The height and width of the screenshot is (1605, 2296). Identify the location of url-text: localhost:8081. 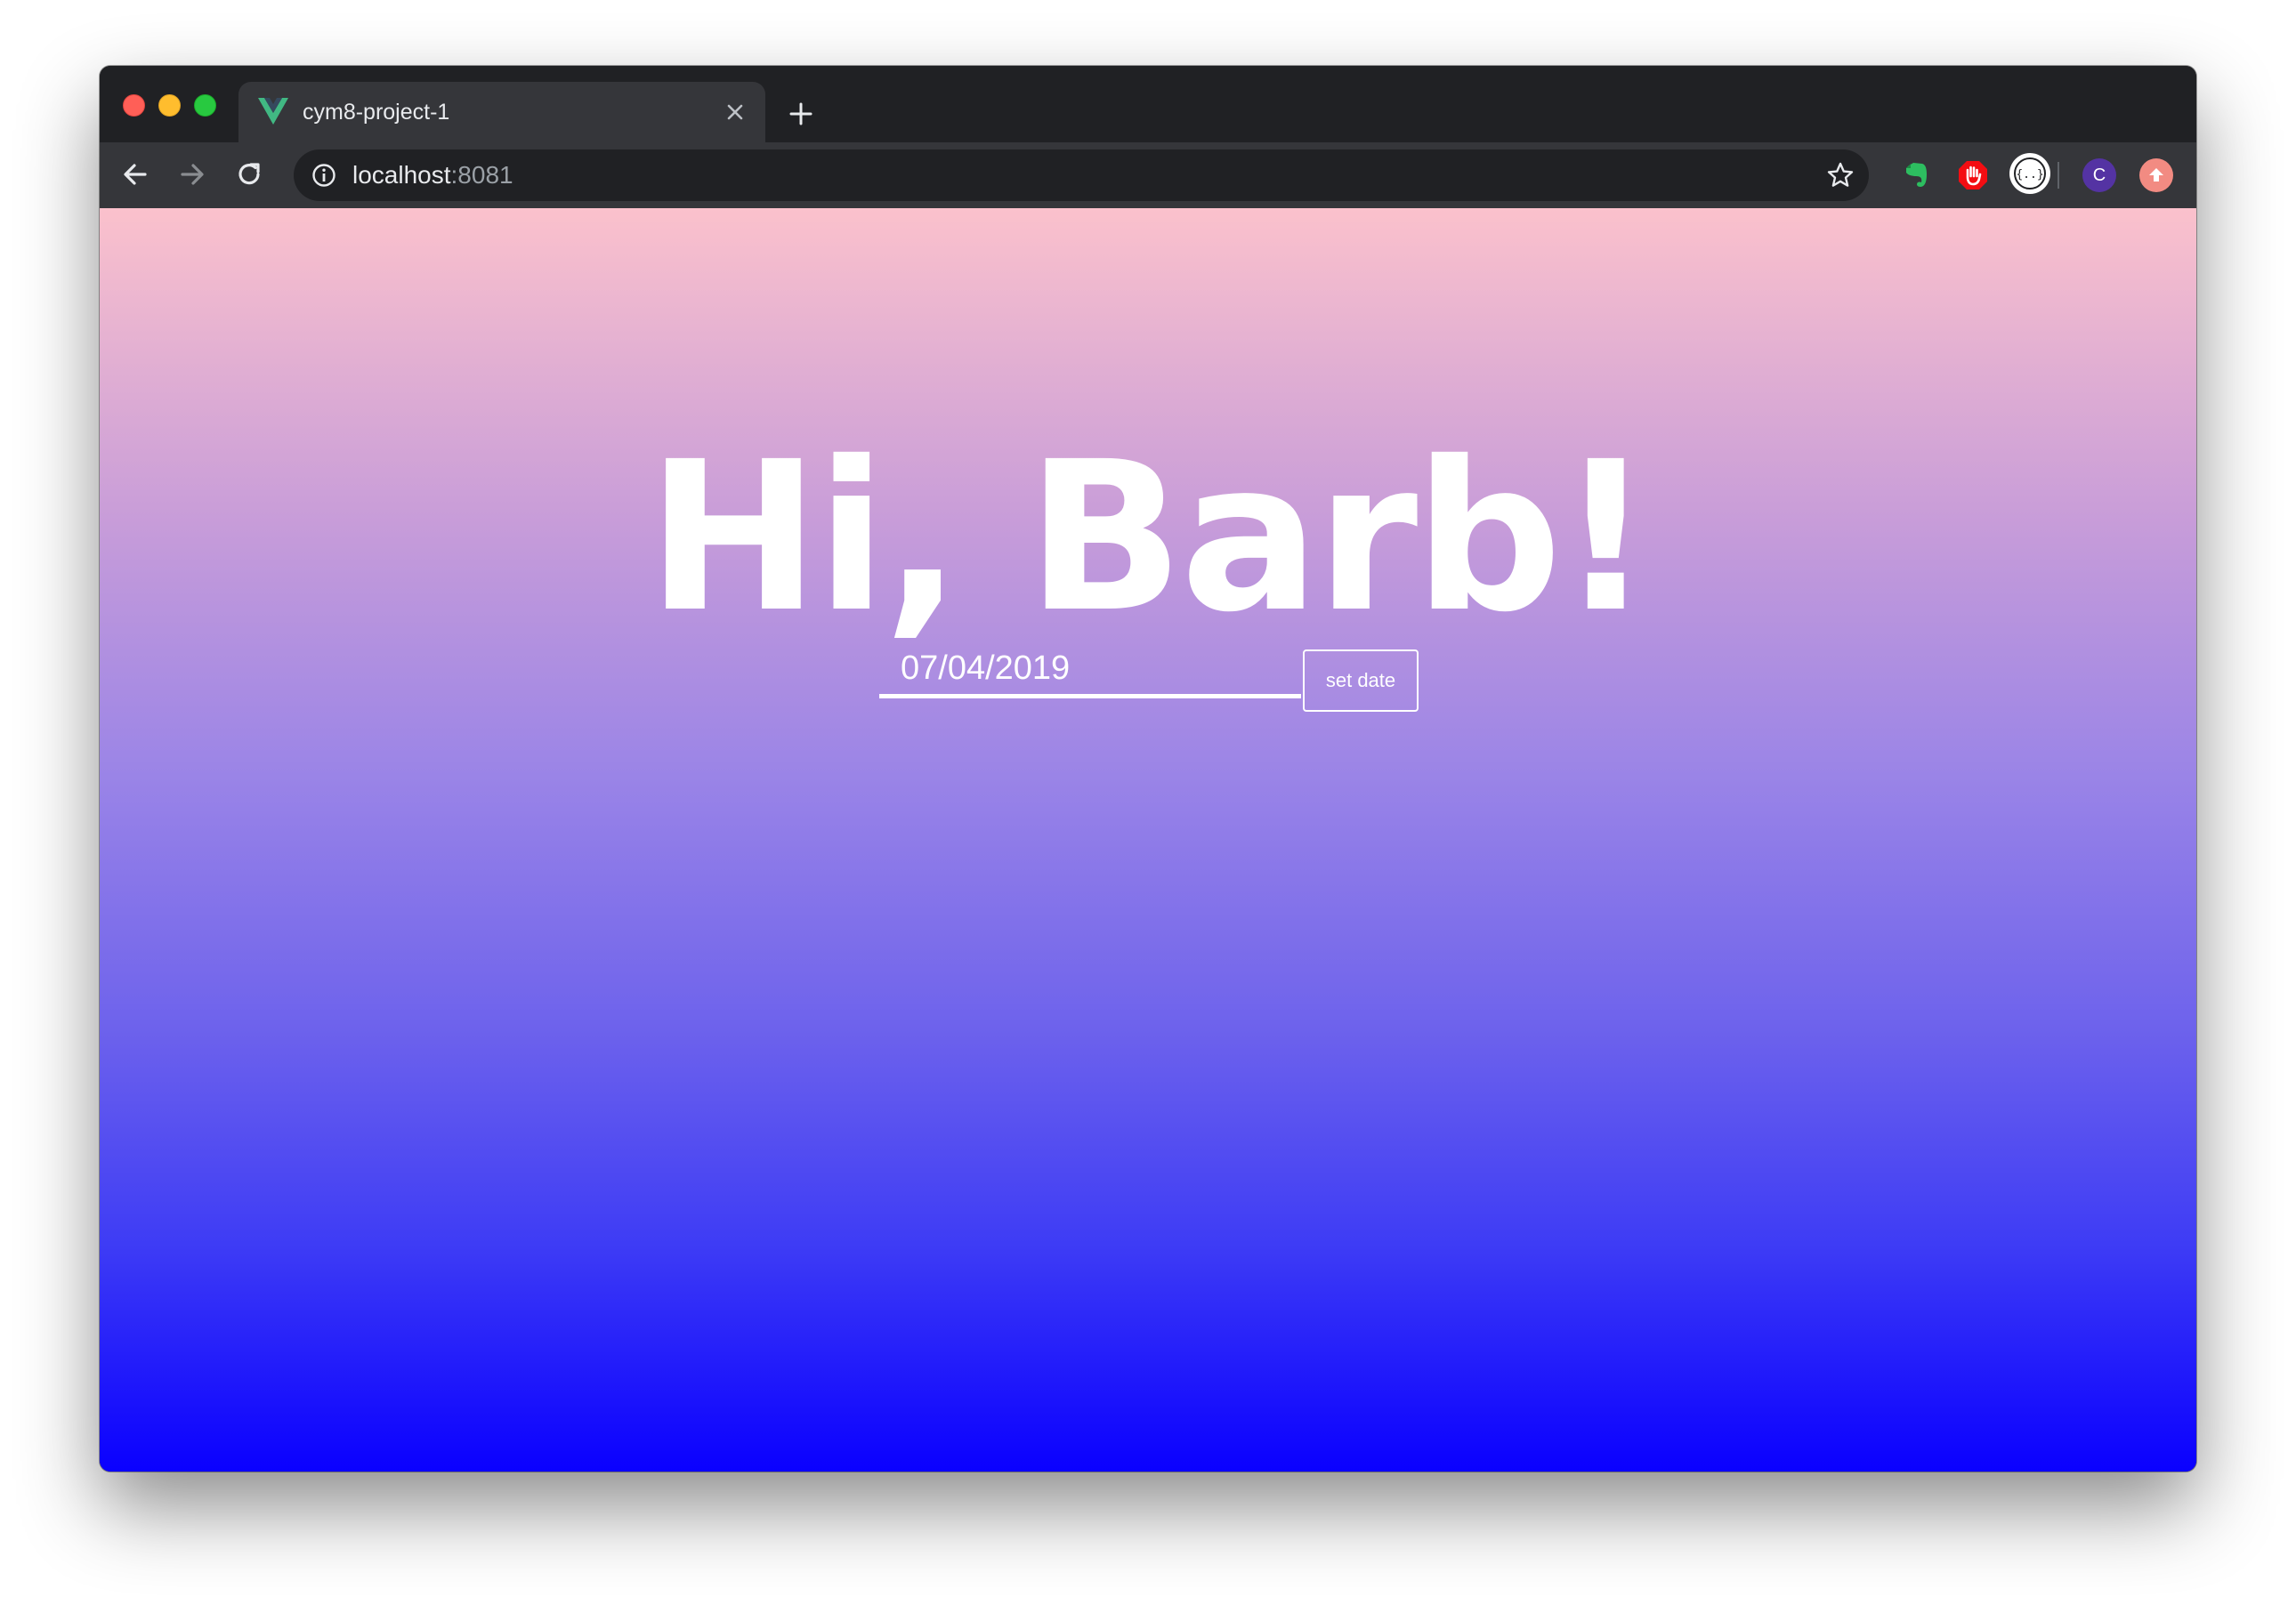
(432, 175).